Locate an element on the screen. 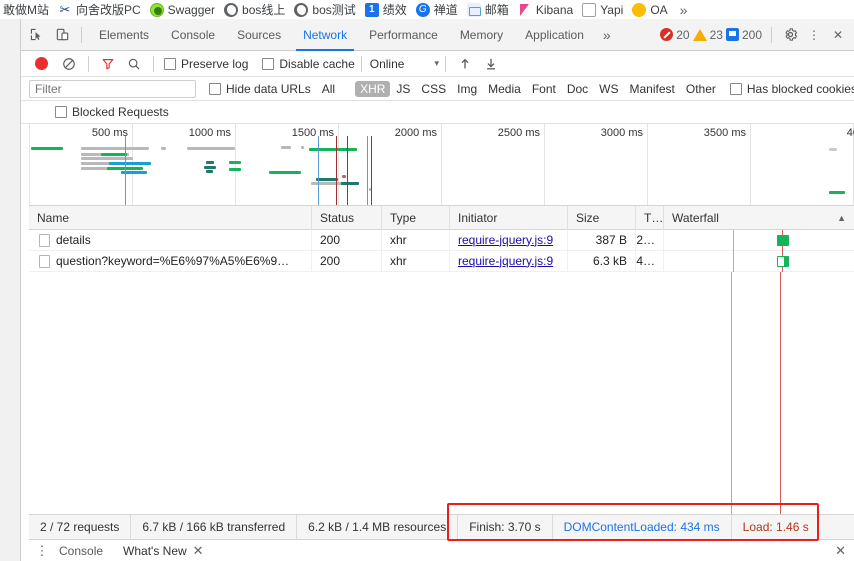  bookmark-item-zentao: G 禅道 is located at coordinates (438, 9).